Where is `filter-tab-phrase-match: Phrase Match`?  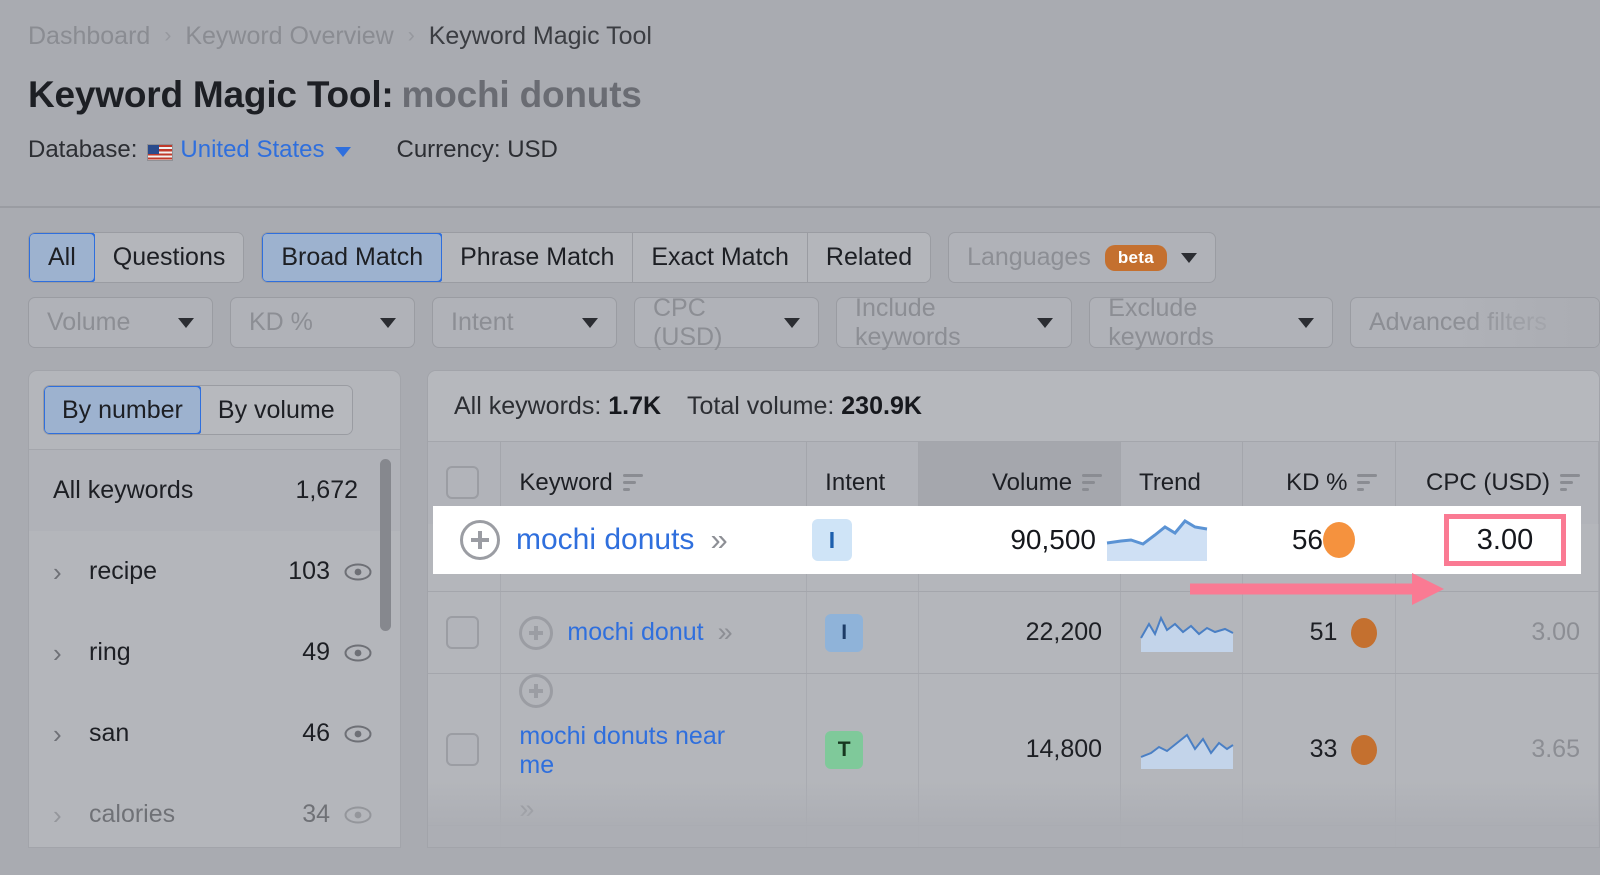
filter-tab-phrase-match: Phrase Match is located at coordinates (538, 257).